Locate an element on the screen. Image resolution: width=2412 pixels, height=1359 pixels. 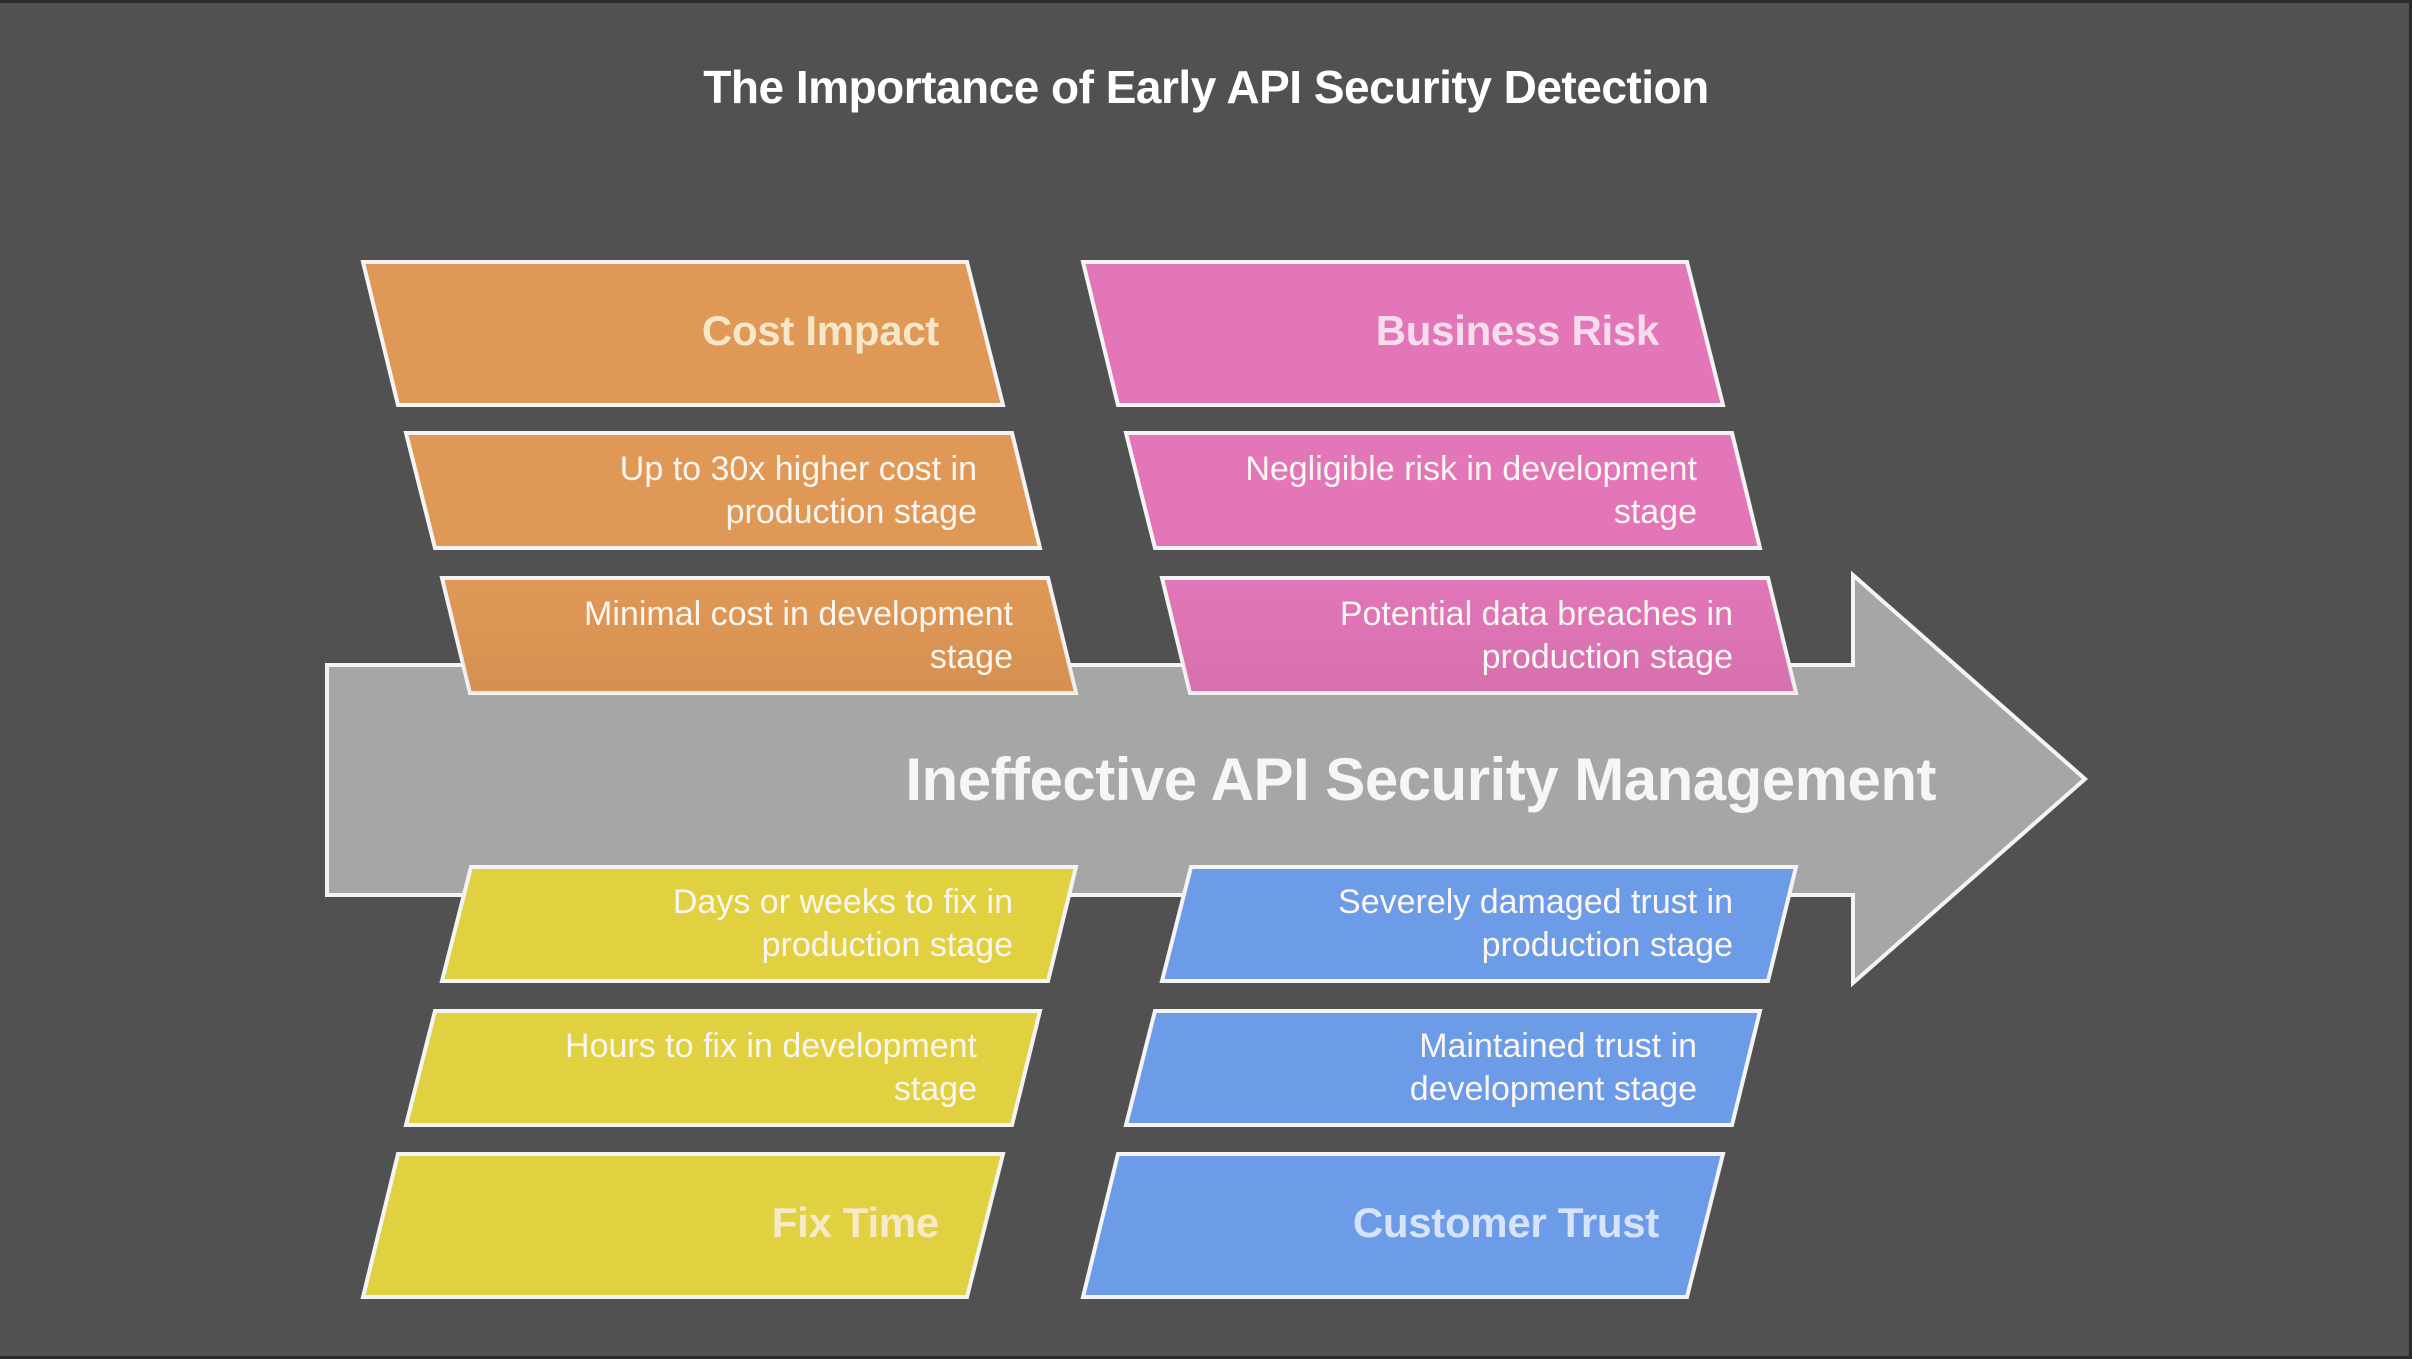
item-text-line: Potential data breaches in is located at coordinates (1536, 613).